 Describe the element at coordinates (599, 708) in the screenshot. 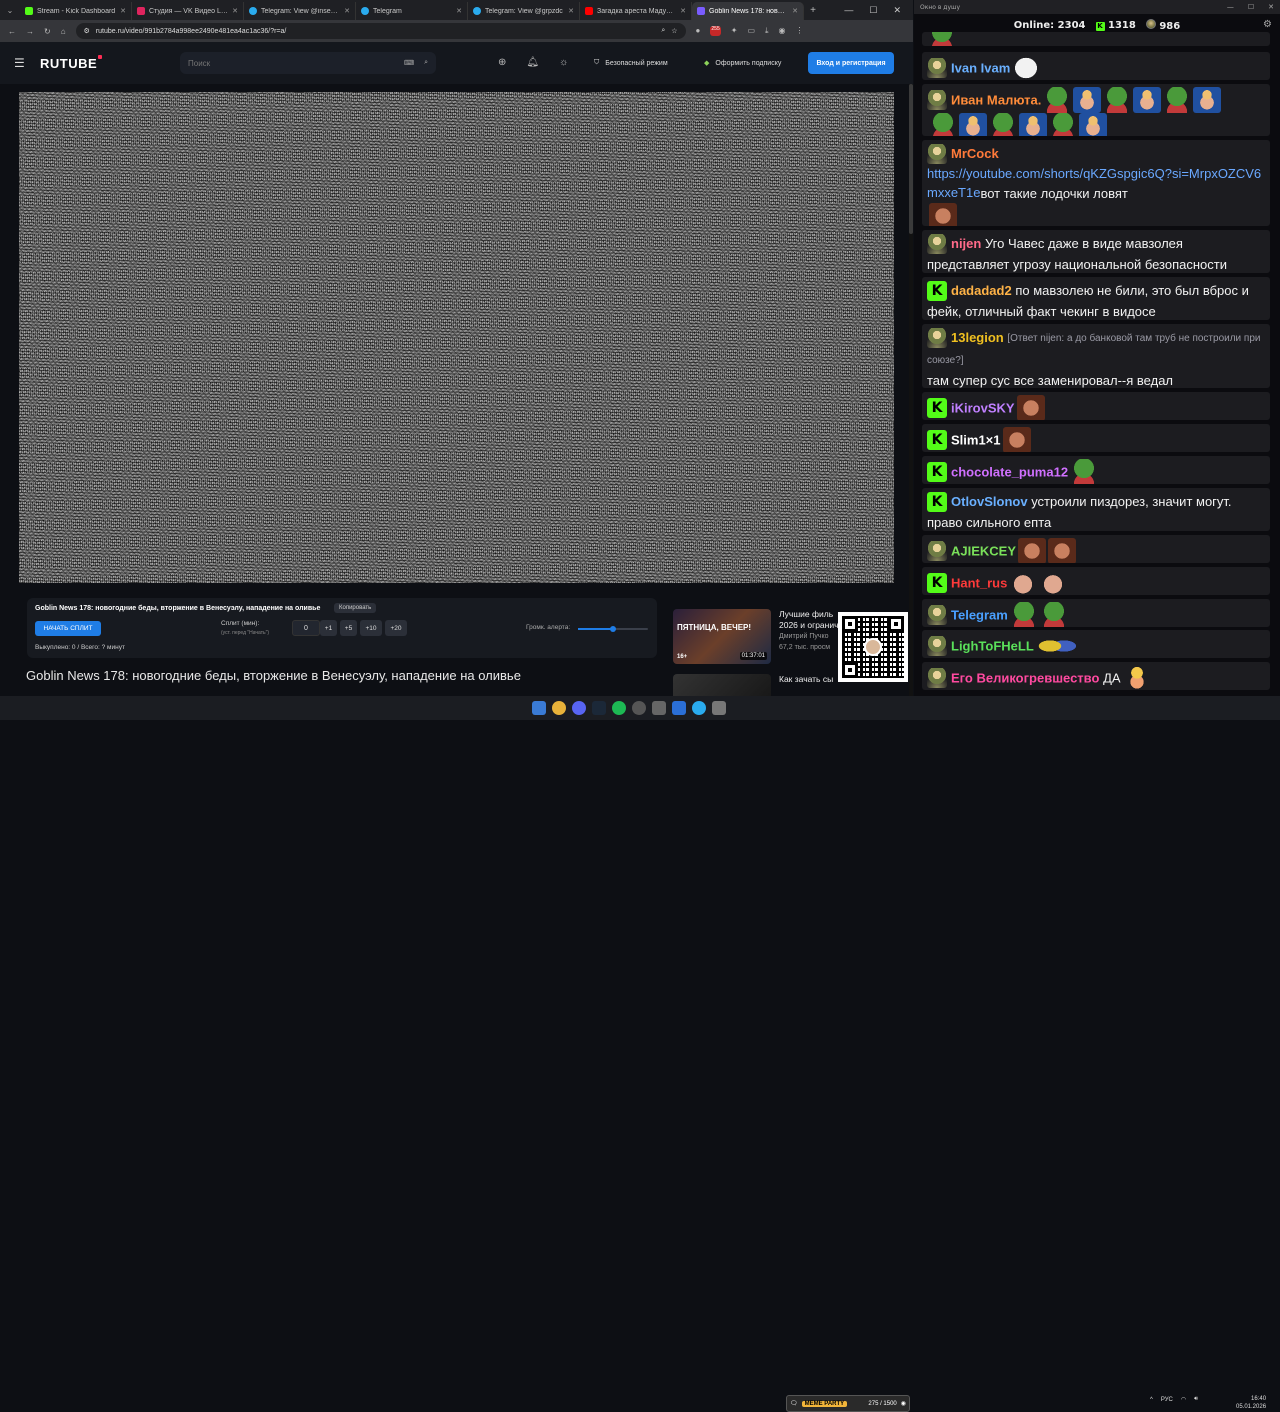

I see `steam-icon` at that location.